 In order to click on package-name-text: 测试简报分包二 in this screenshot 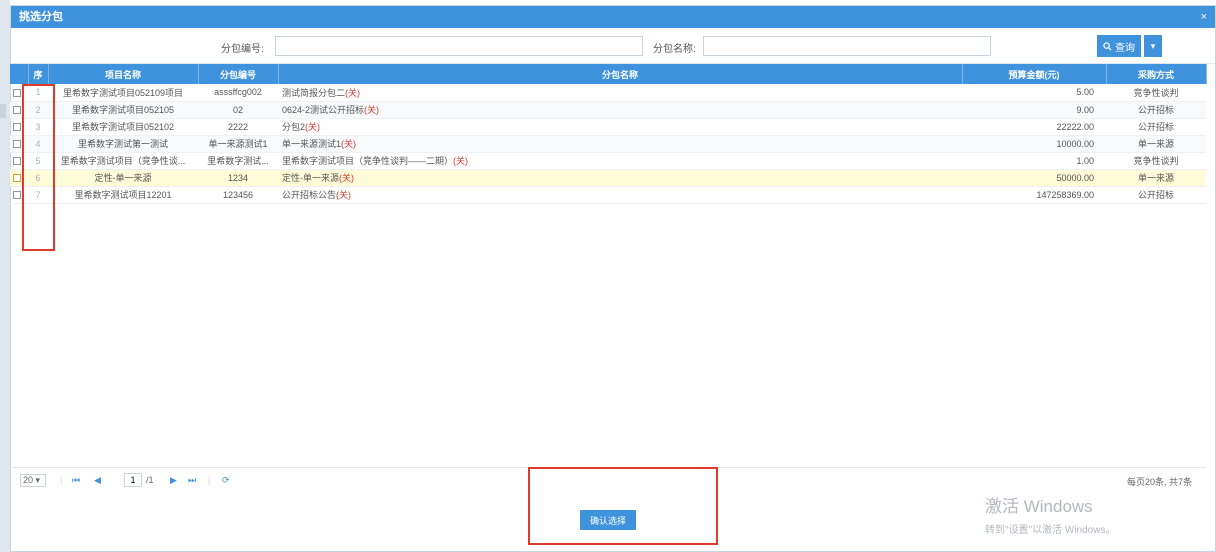, I will do `click(314, 92)`.